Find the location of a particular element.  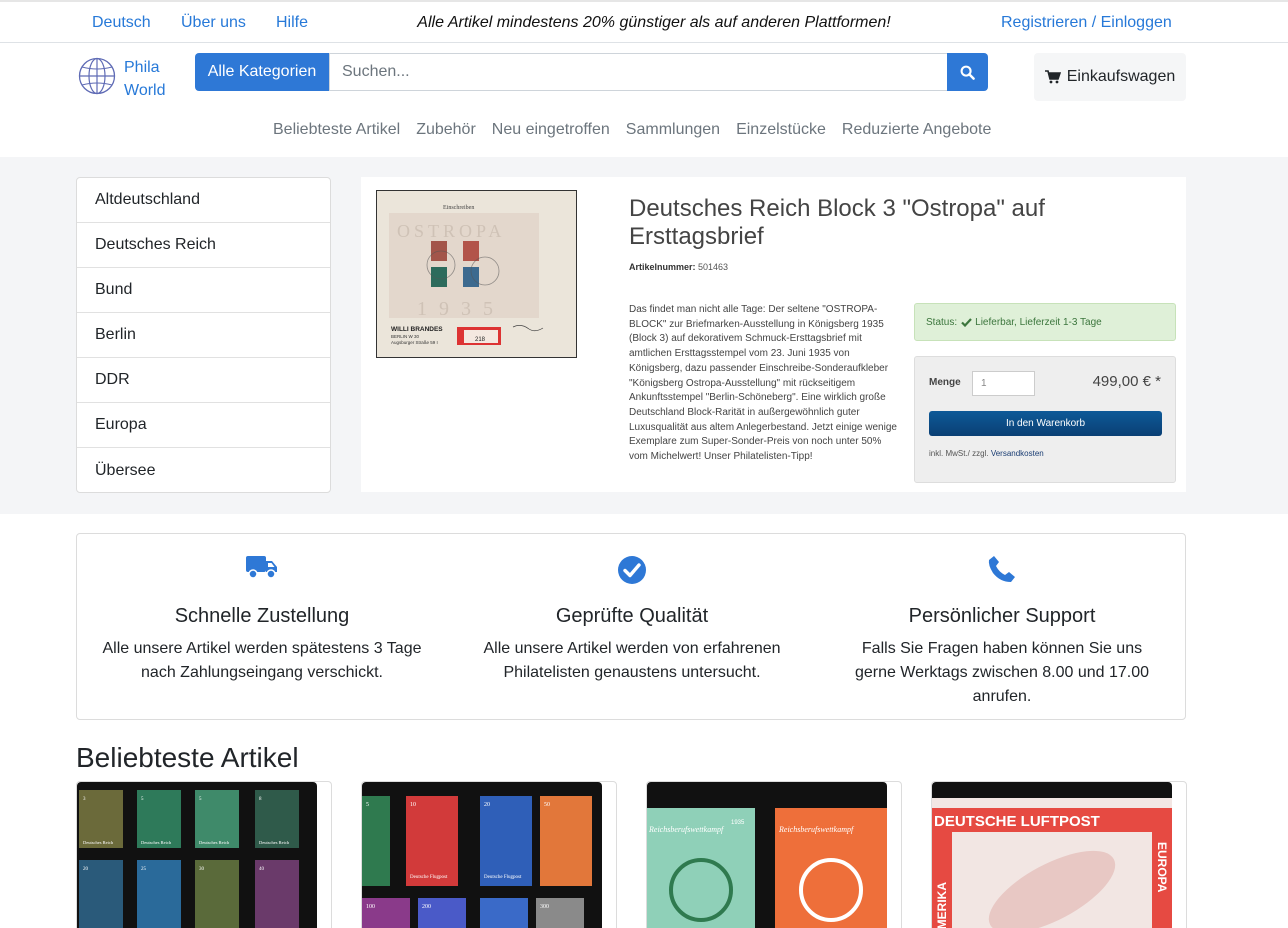

status-badge: Status: Lieferbar, Lieferzeit 1-3 Tage is located at coordinates (1045, 322).